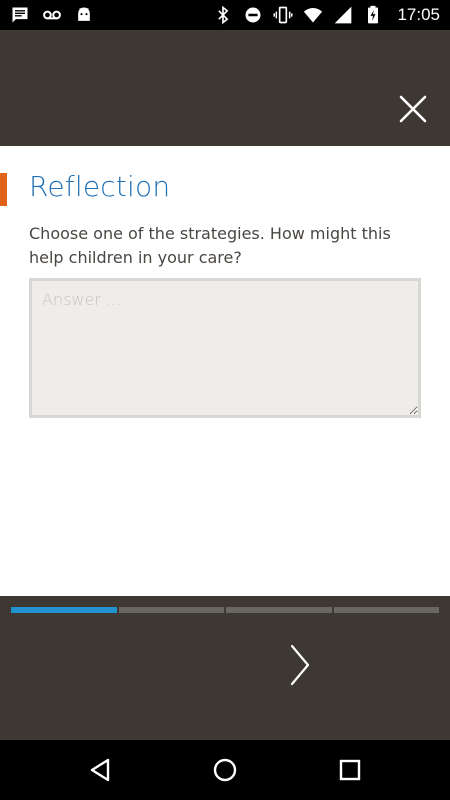 The height and width of the screenshot is (800, 450). I want to click on bluetooth-icon, so click(223, 15).